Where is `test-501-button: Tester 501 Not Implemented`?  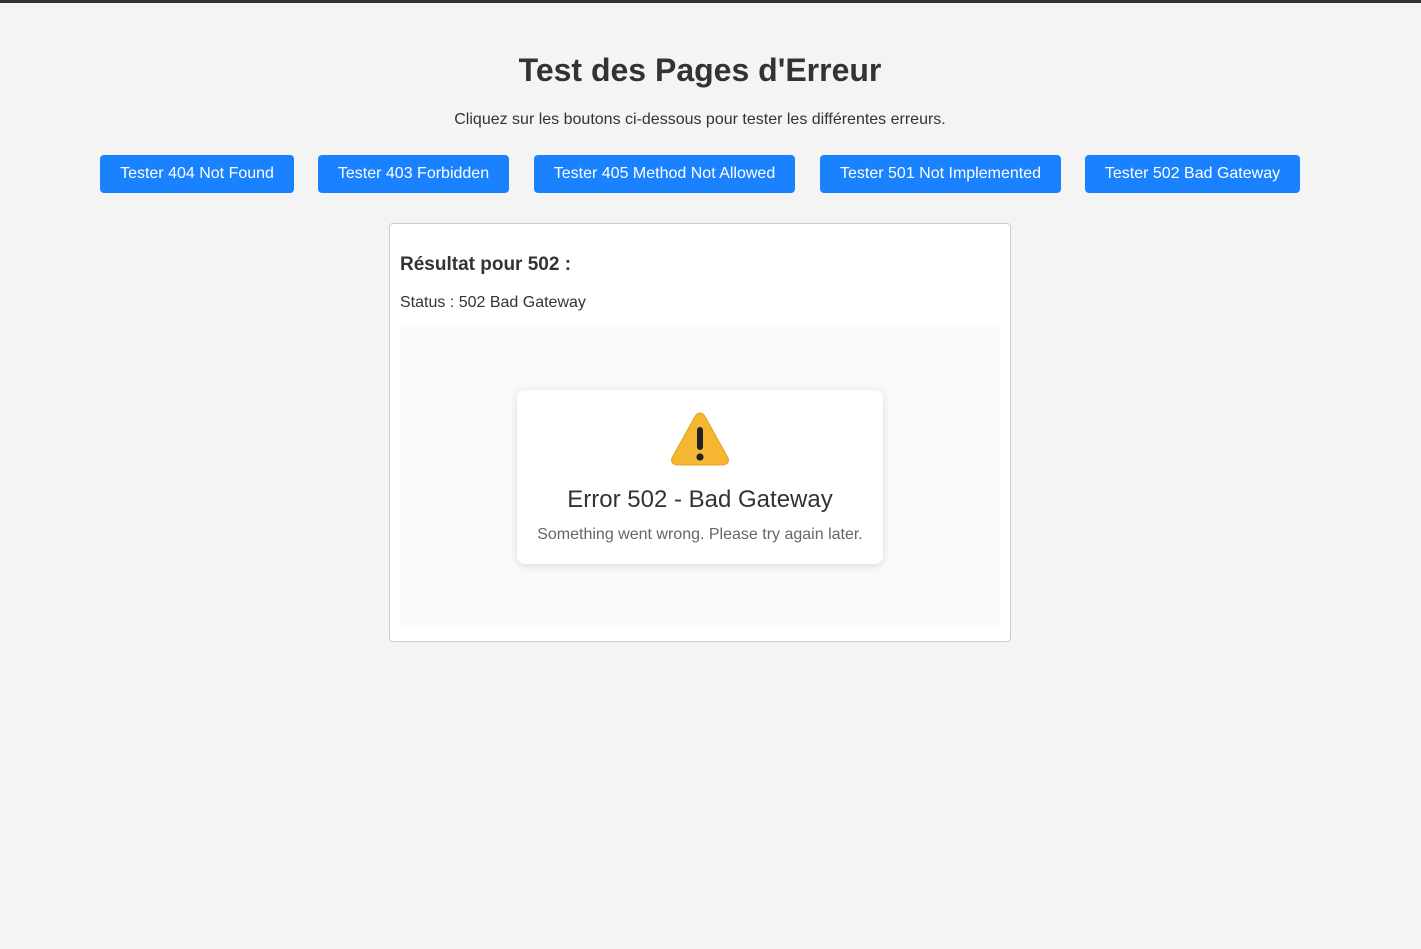 test-501-button: Tester 501 Not Implemented is located at coordinates (940, 174).